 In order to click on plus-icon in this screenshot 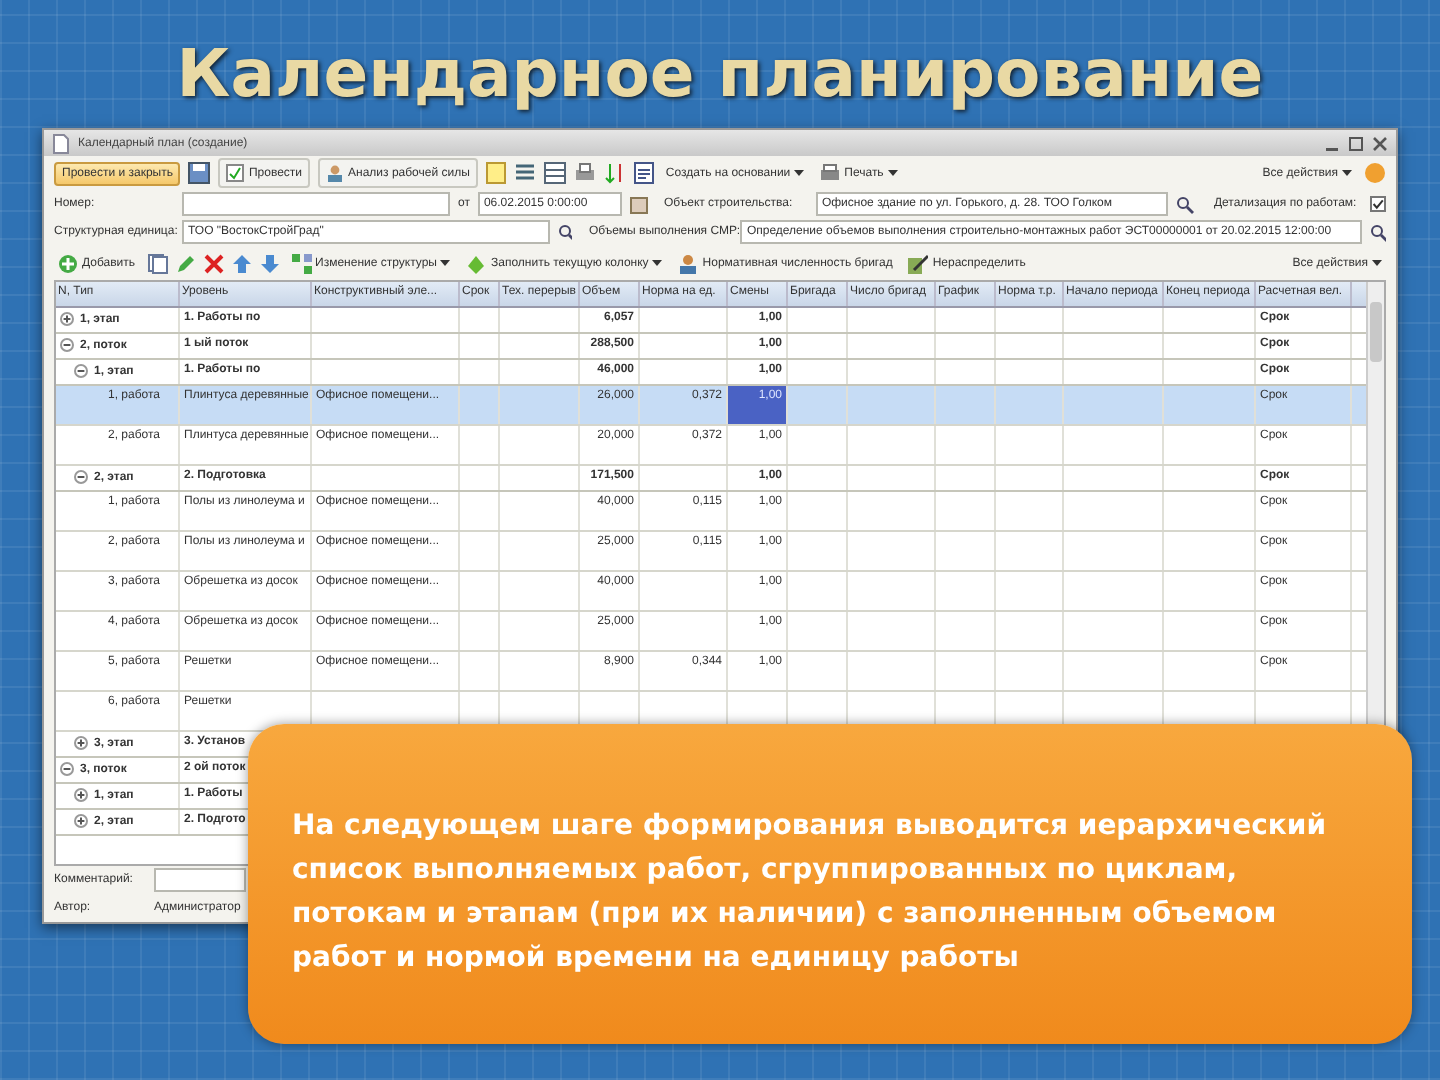, I will do `click(68, 263)`.